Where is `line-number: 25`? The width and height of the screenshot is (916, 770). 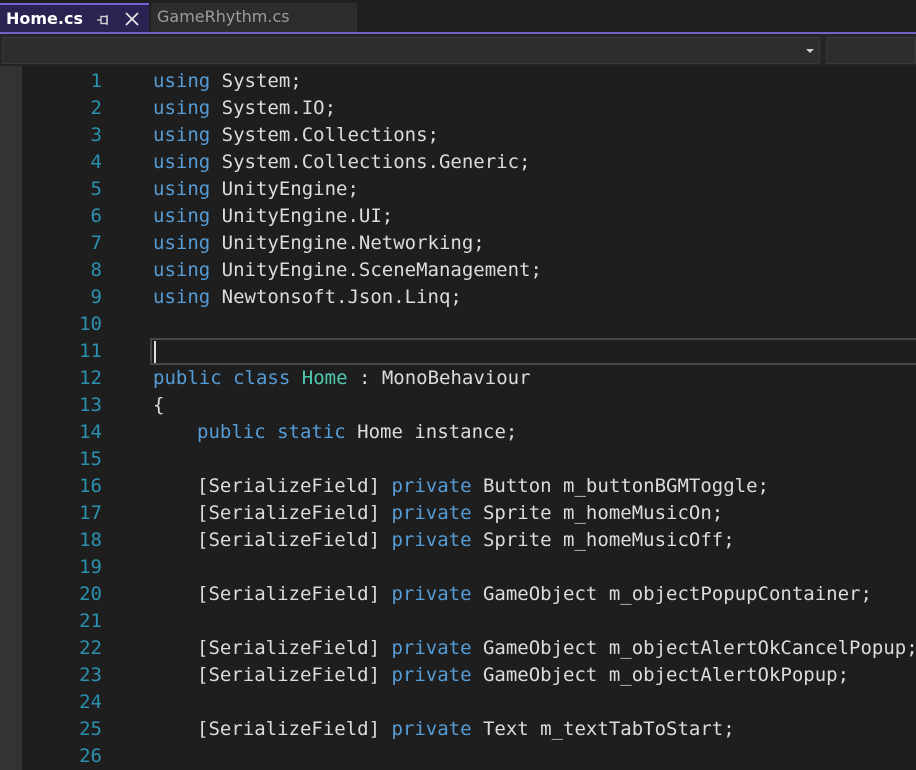 line-number: 25 is located at coordinates (90, 729).